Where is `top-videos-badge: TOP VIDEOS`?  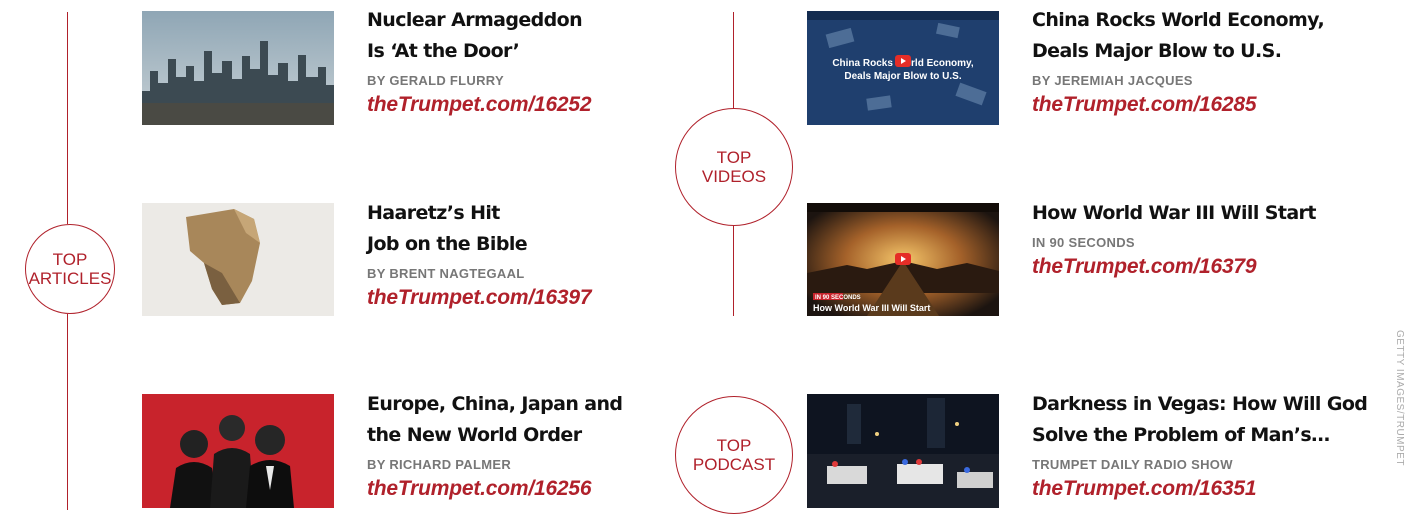
top-videos-badge: TOP VIDEOS is located at coordinates (734, 167).